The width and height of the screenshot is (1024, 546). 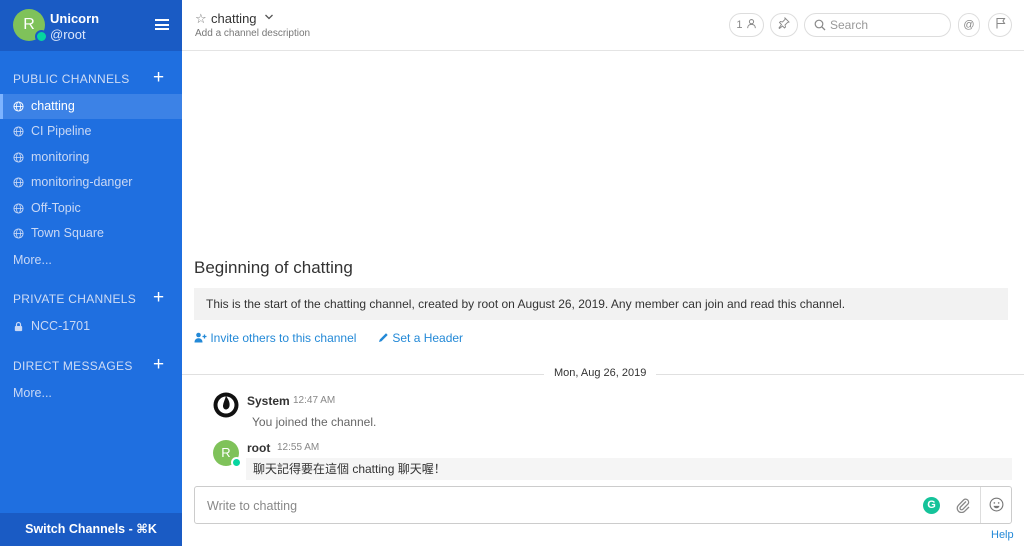 I want to click on mattermost-logo-icon, so click(x=226, y=405).